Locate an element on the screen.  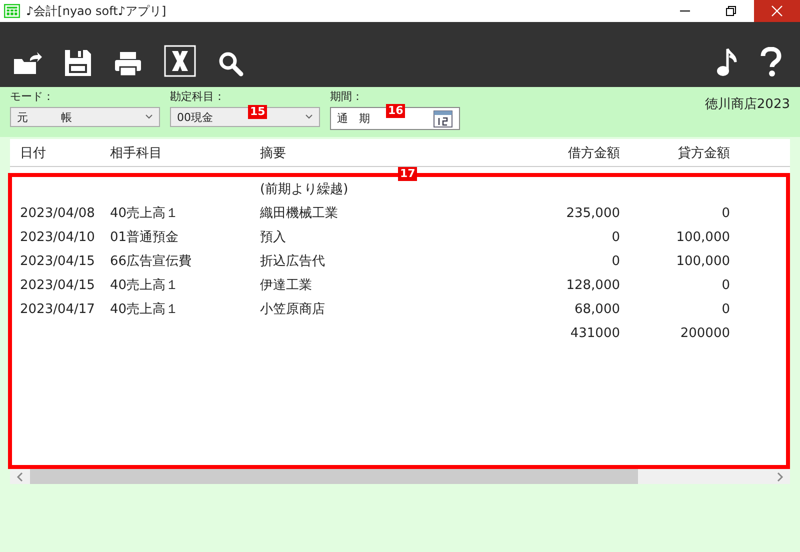
table-cell-text: (前期より繰越) is located at coordinates (305, 189).